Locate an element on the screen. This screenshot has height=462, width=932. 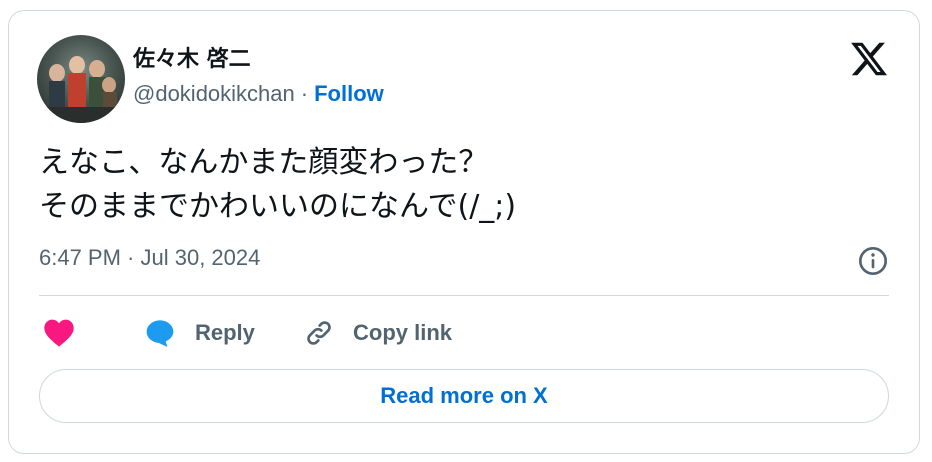
author-display-name: 佐々木 啓二 is located at coordinates (192, 57).